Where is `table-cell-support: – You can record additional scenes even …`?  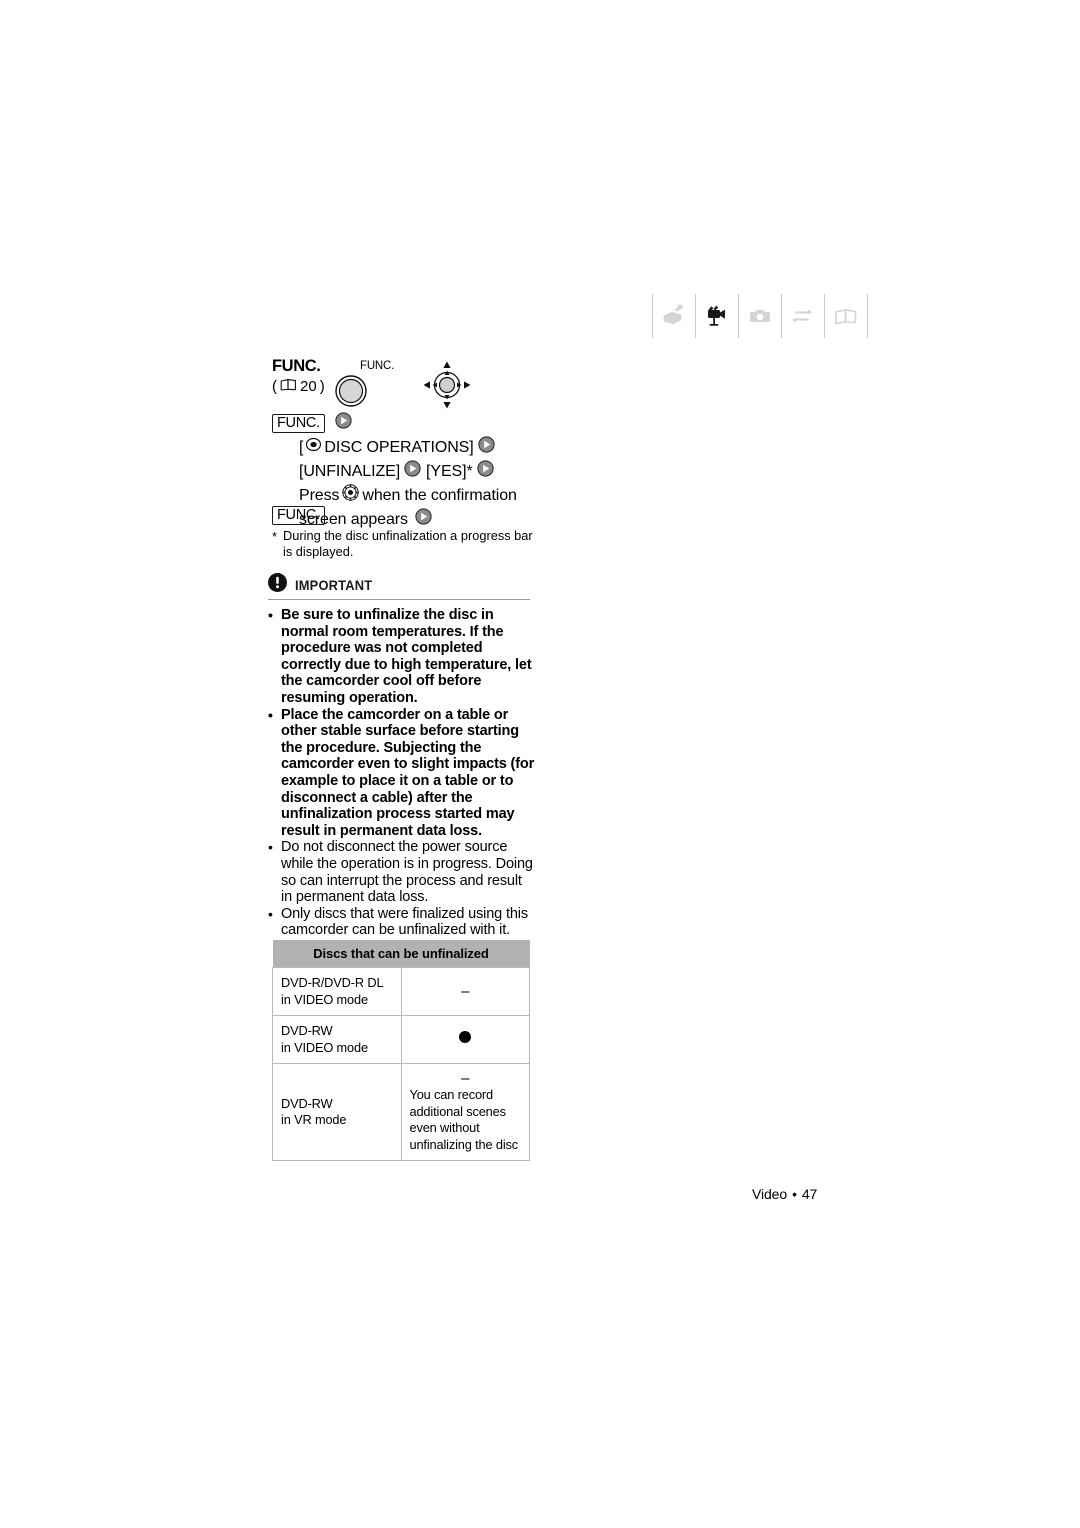 table-cell-support: – You can record additional scenes even … is located at coordinates (465, 1112).